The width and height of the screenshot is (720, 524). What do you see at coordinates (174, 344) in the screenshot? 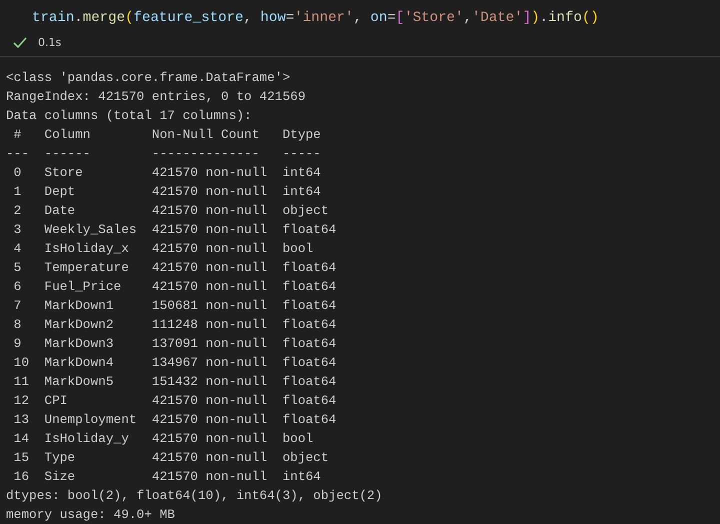
I see `output-line: 9 MarkDown3 137091 non-null float64` at bounding box center [174, 344].